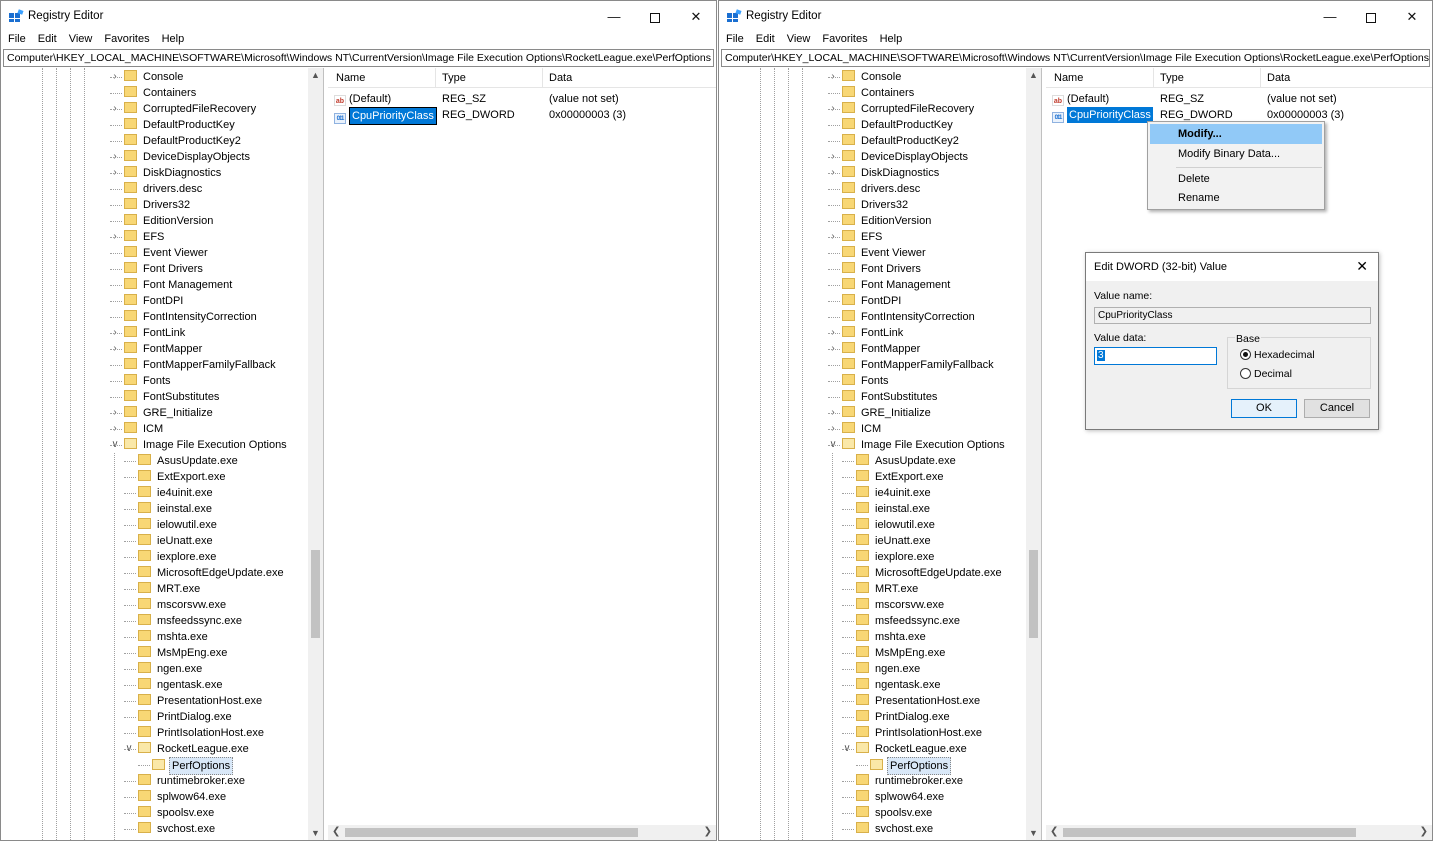  Describe the element at coordinates (866, 381) in the screenshot. I see `tree-item: Fonts` at that location.